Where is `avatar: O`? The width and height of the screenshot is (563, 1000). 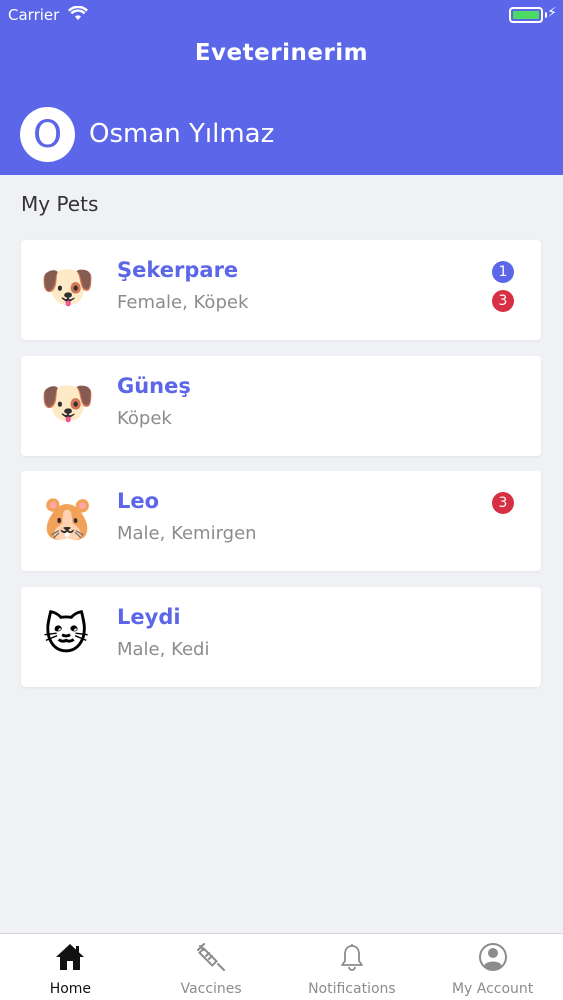
avatar: O is located at coordinates (47, 134).